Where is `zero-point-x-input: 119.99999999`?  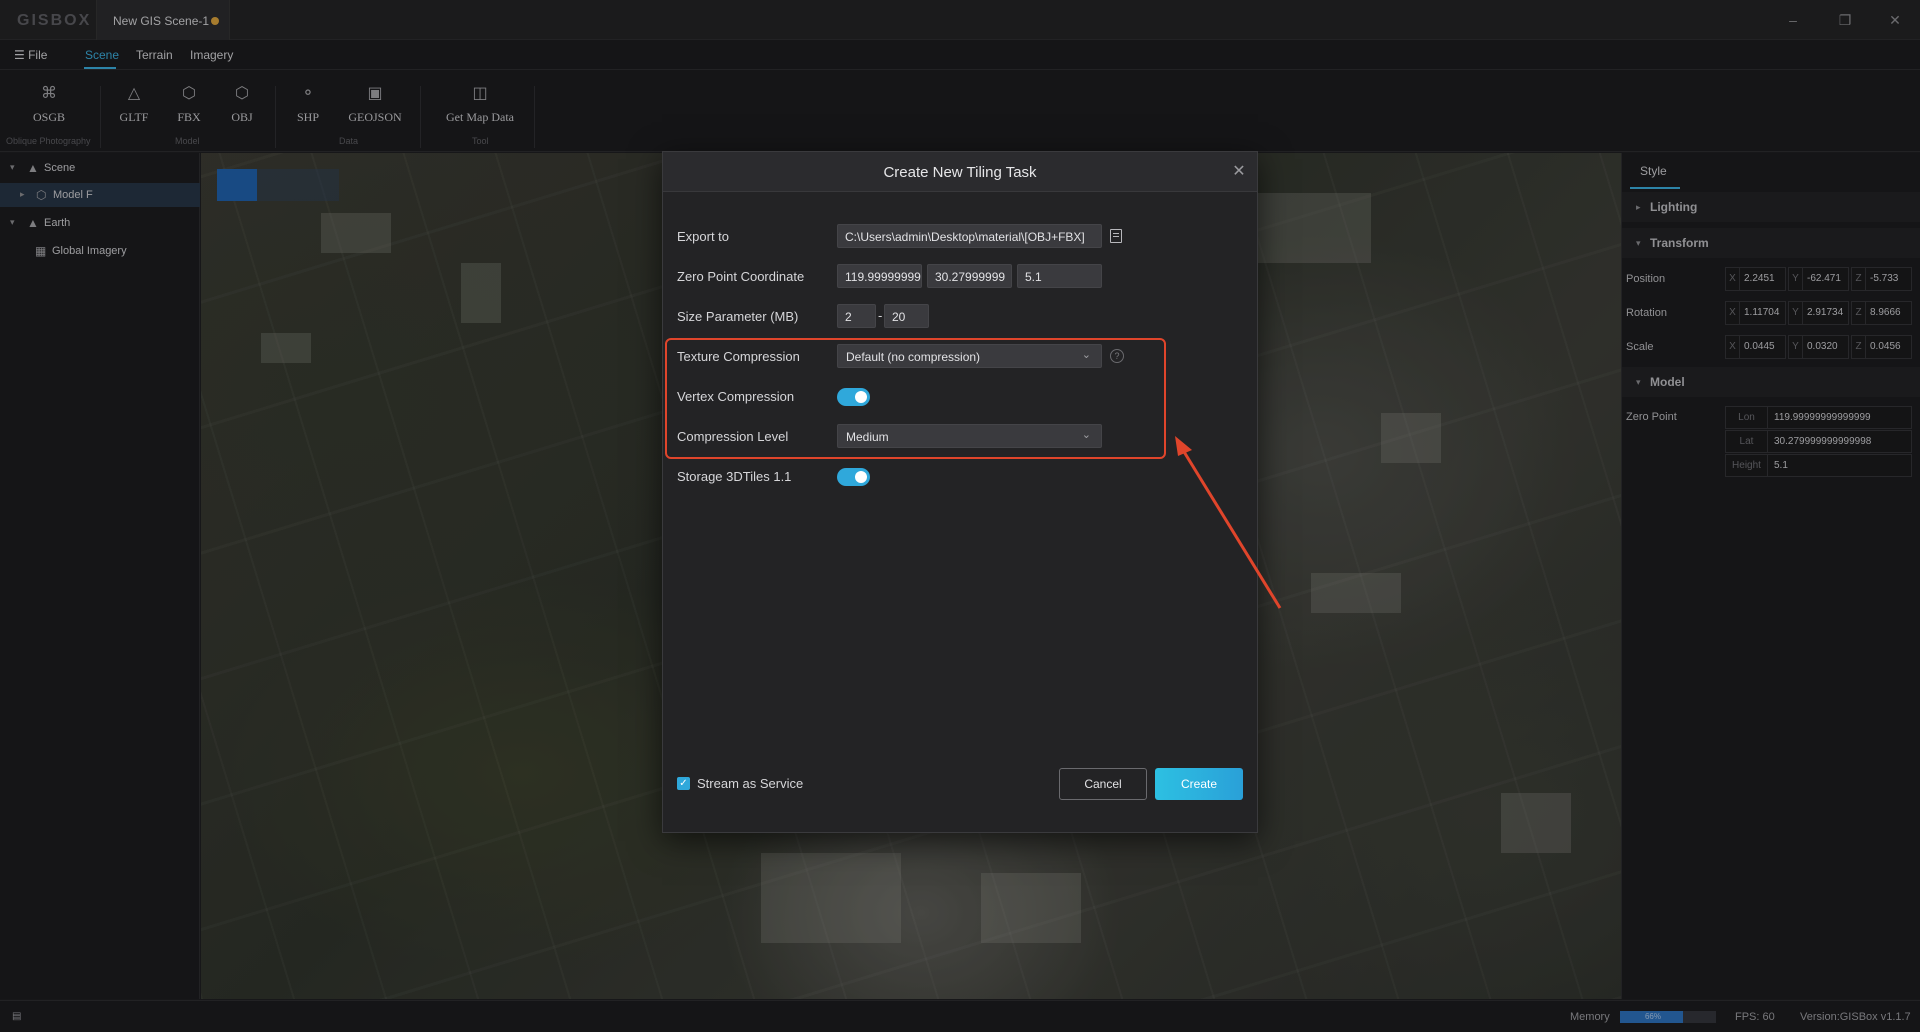 zero-point-x-input: 119.99999999 is located at coordinates (879, 276).